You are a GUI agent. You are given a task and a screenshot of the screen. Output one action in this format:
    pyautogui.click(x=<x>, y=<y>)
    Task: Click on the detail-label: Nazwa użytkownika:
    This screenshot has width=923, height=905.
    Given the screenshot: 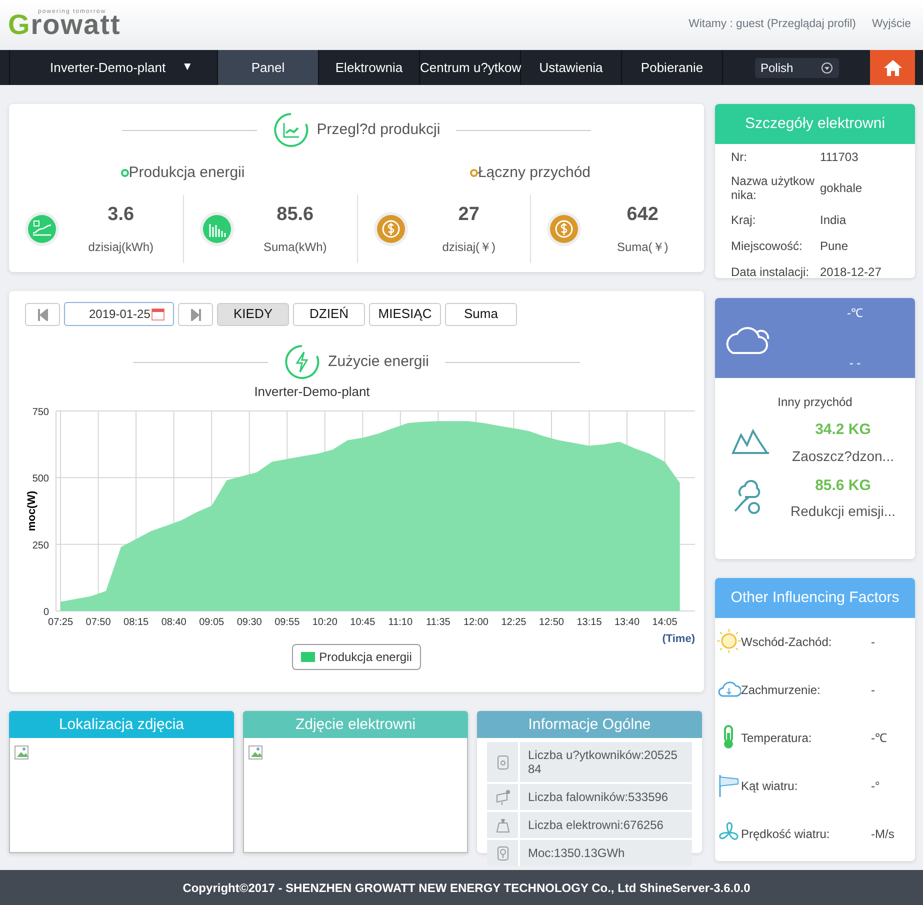 What is the action you would take?
    pyautogui.click(x=773, y=188)
    